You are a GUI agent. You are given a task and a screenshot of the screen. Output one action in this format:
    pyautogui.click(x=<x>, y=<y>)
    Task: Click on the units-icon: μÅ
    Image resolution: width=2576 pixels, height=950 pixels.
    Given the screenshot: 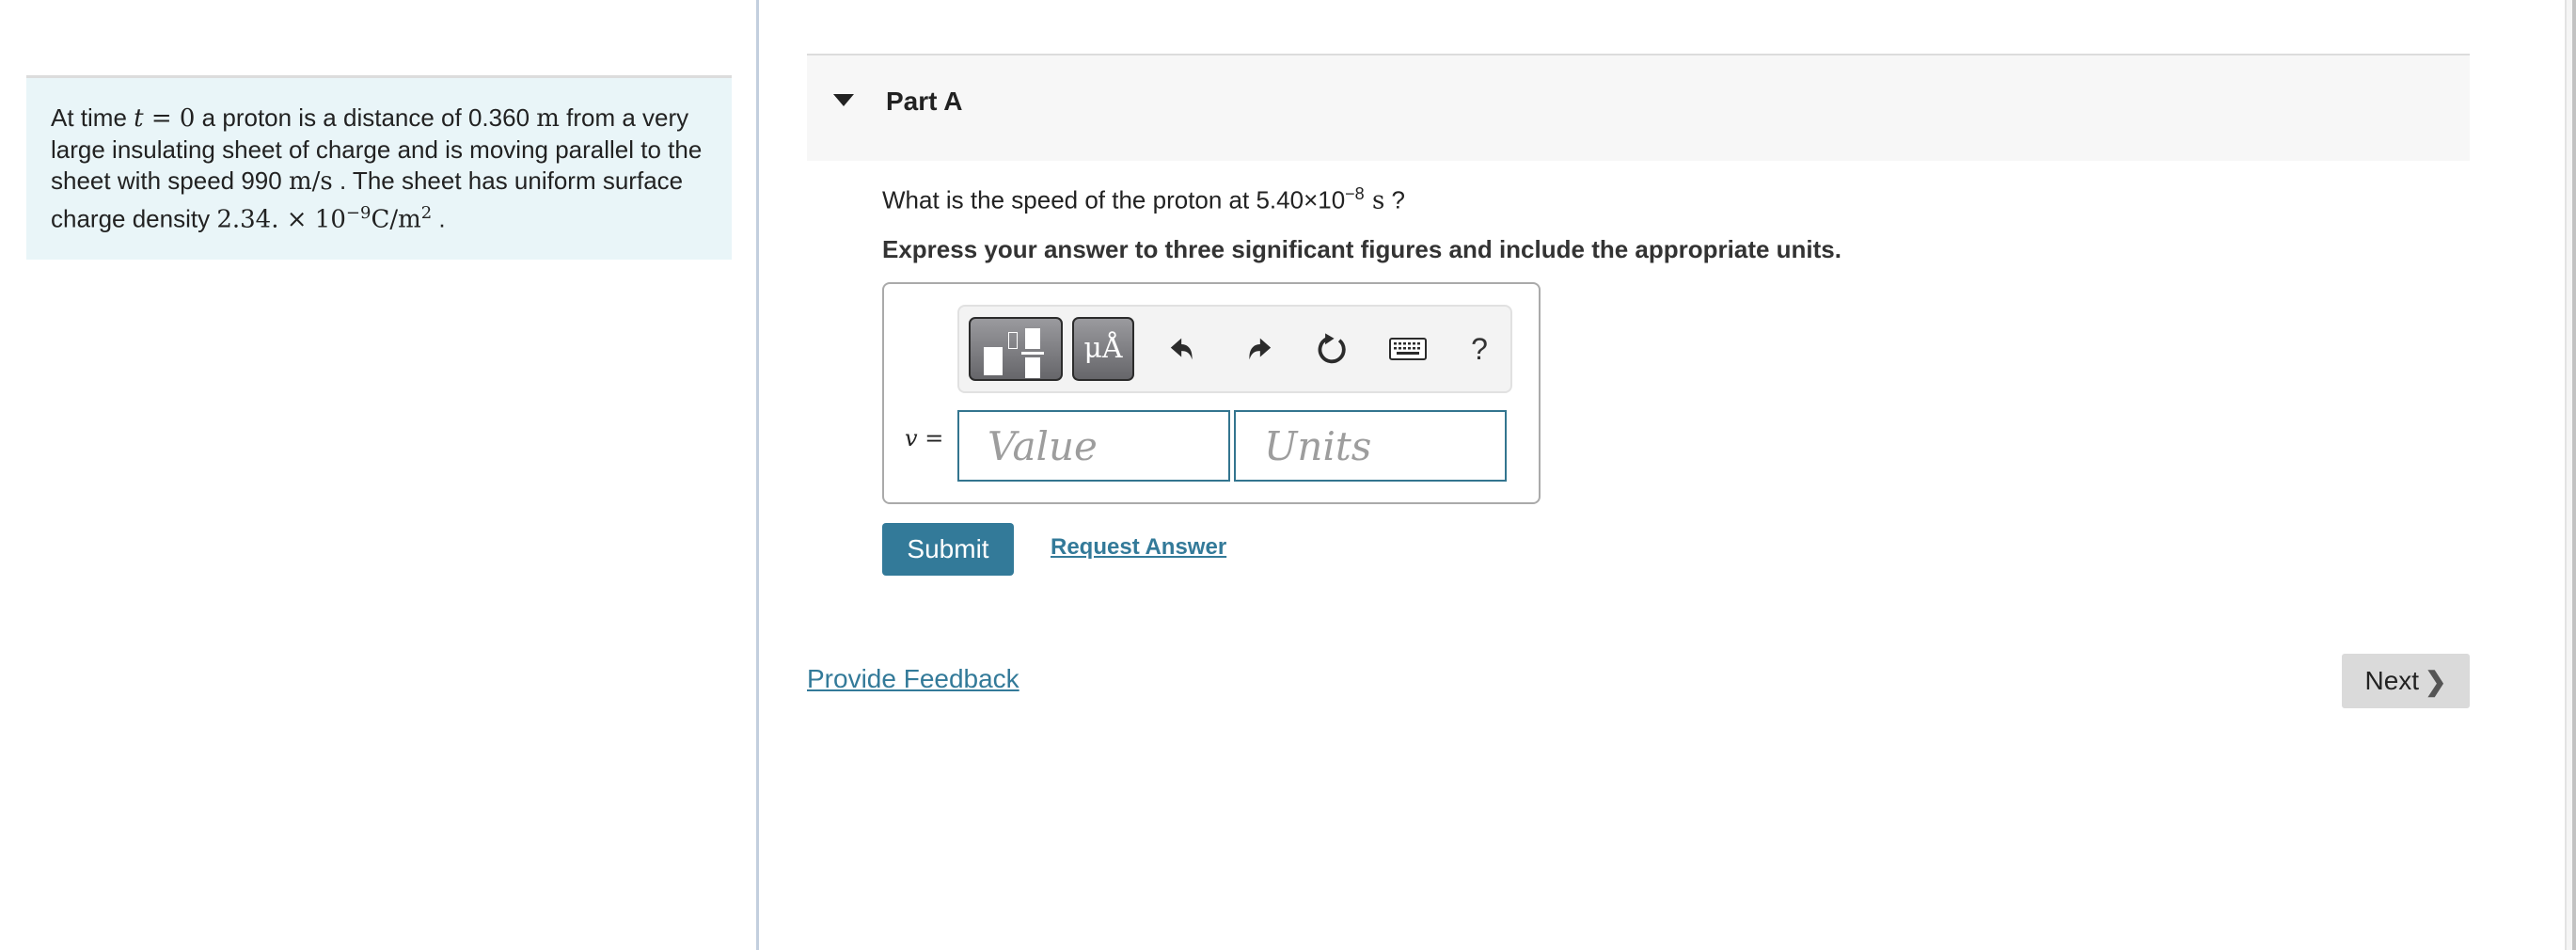 What is the action you would take?
    pyautogui.click(x=1103, y=348)
    